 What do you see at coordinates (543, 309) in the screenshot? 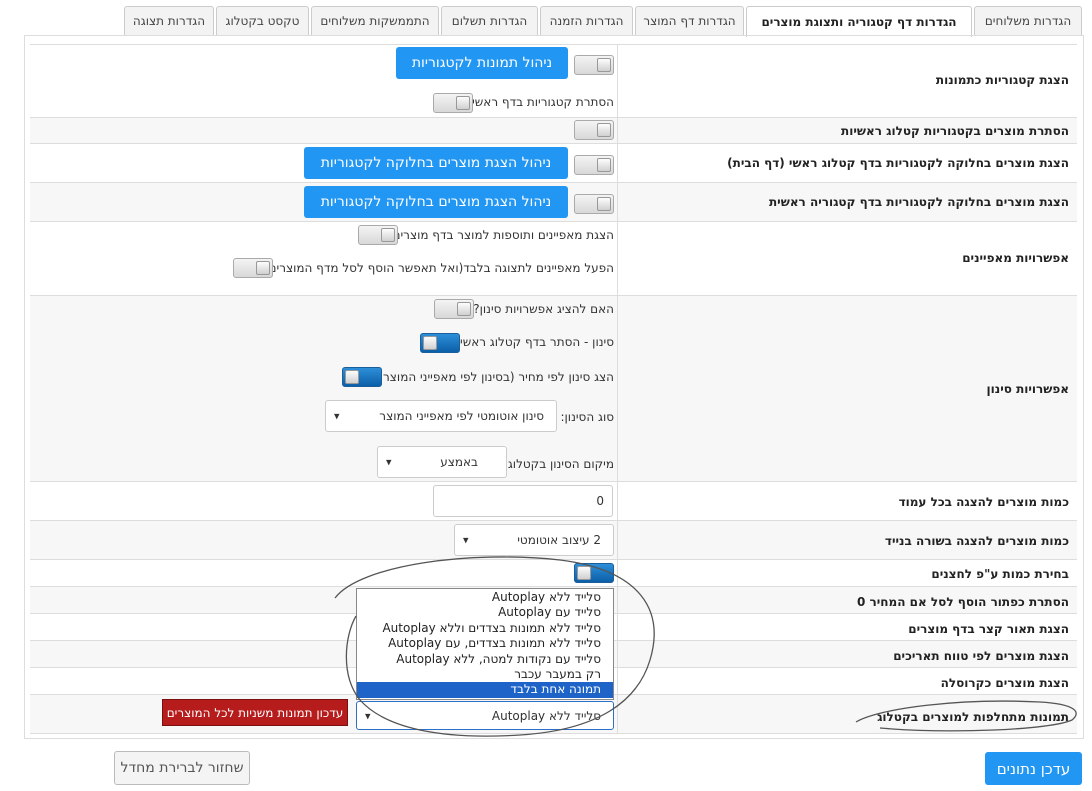
I see `show-filter-label: האם להציג אפשרויות סינון?` at bounding box center [543, 309].